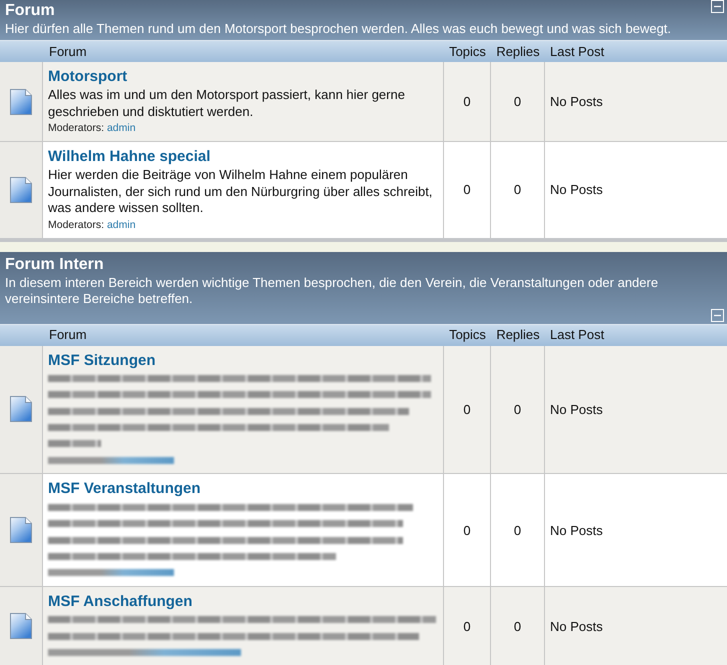 The height and width of the screenshot is (665, 727). What do you see at coordinates (74, 444) in the screenshot?
I see `blurred-text` at bounding box center [74, 444].